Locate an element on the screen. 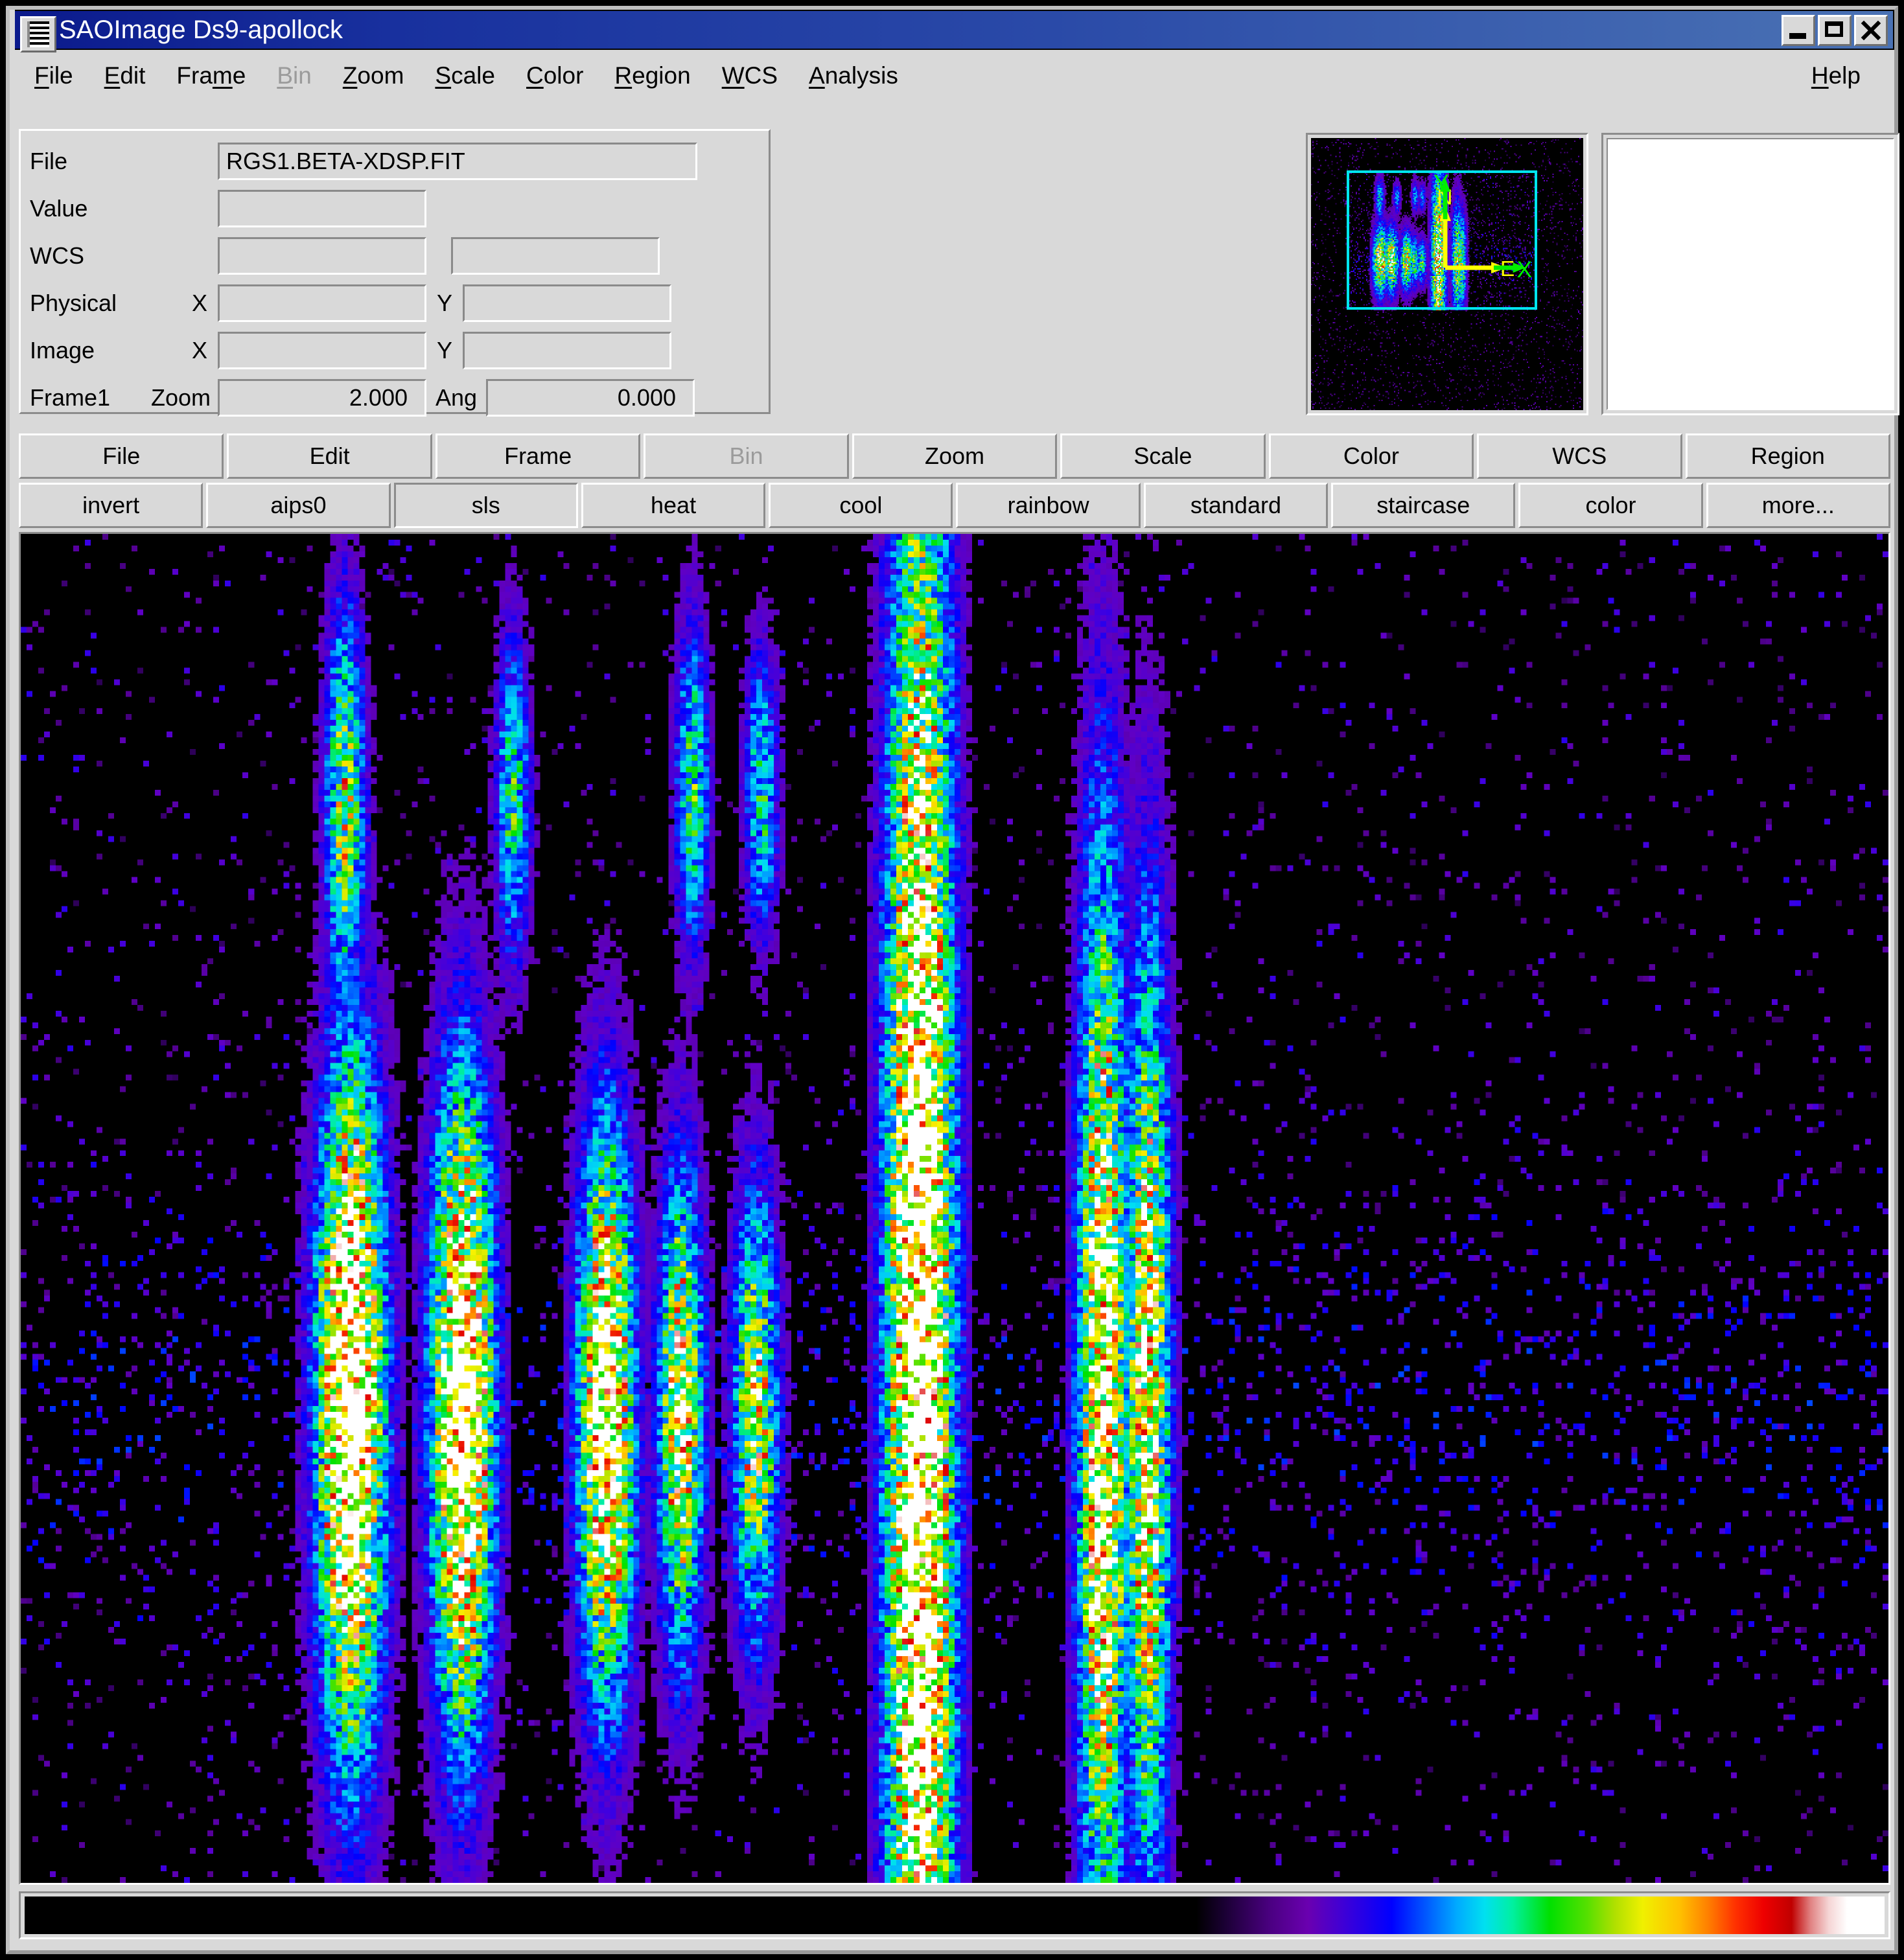 The image size is (1904, 1960). close-x-glyph is located at coordinates (1871, 30).